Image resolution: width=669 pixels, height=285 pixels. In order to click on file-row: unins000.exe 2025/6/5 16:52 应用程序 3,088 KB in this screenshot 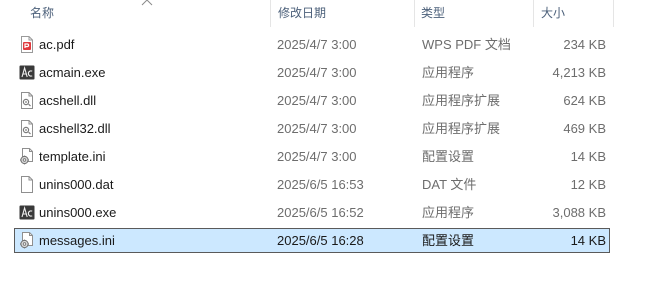, I will do `click(312, 212)`.